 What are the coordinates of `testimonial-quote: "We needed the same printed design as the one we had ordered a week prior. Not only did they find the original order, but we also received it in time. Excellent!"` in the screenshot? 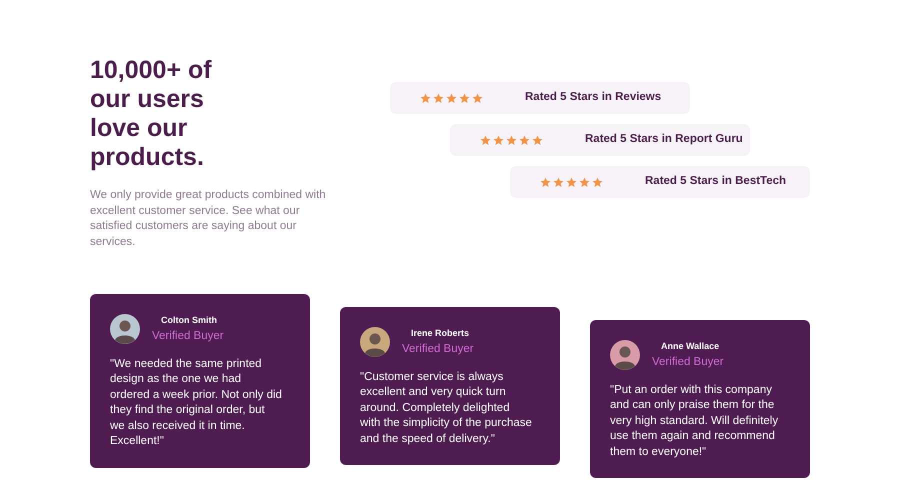 It's located at (196, 403).